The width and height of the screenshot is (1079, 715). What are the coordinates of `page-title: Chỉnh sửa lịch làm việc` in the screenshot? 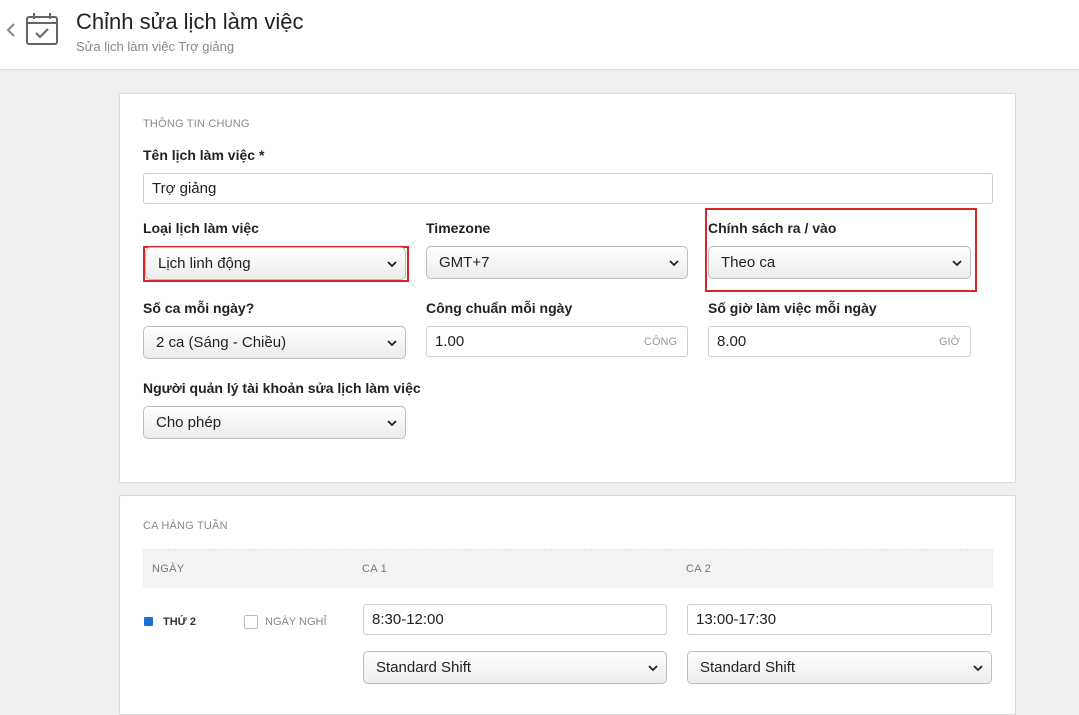 It's located at (190, 21).